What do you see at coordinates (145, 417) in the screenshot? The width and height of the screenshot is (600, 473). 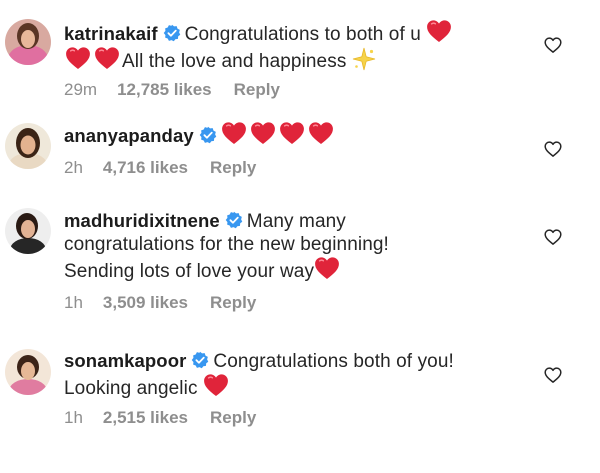 I see `likes-count: 2,515 likes` at bounding box center [145, 417].